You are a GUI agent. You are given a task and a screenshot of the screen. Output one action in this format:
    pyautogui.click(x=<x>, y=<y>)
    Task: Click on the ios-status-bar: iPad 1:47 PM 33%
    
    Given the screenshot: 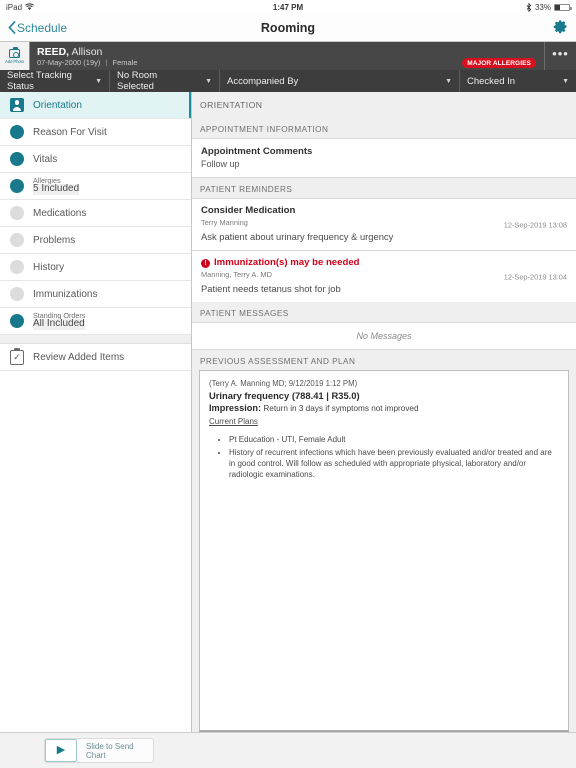 What is the action you would take?
    pyautogui.click(x=288, y=7)
    